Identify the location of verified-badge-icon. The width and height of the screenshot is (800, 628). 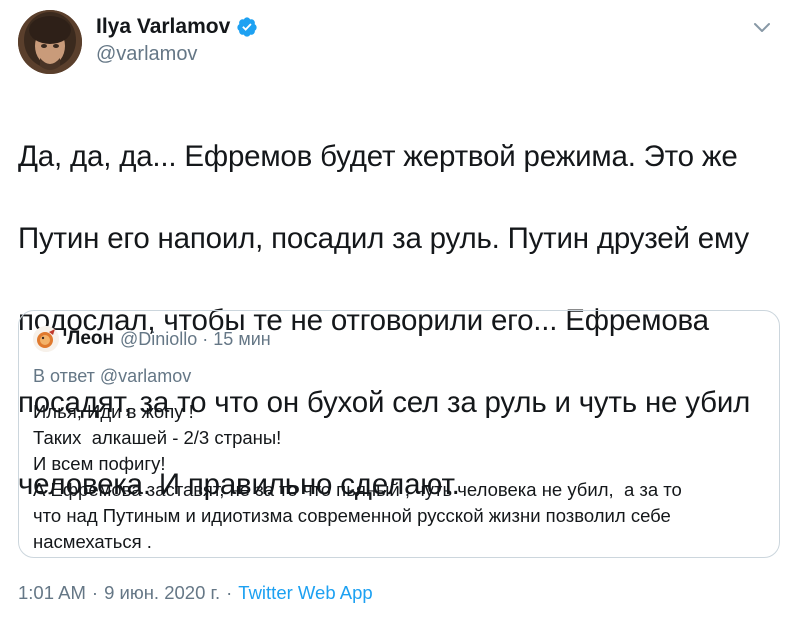
(247, 27).